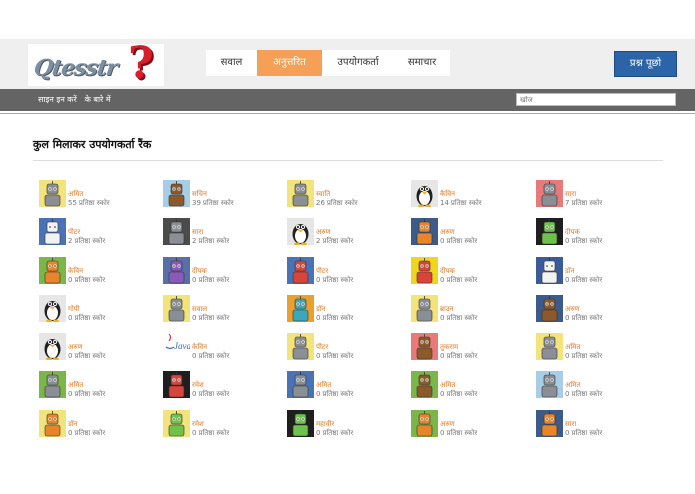  What do you see at coordinates (346, 194) in the screenshot?
I see `user-card: स्वाति 26 प्रतिष्ठा स्कोर` at bounding box center [346, 194].